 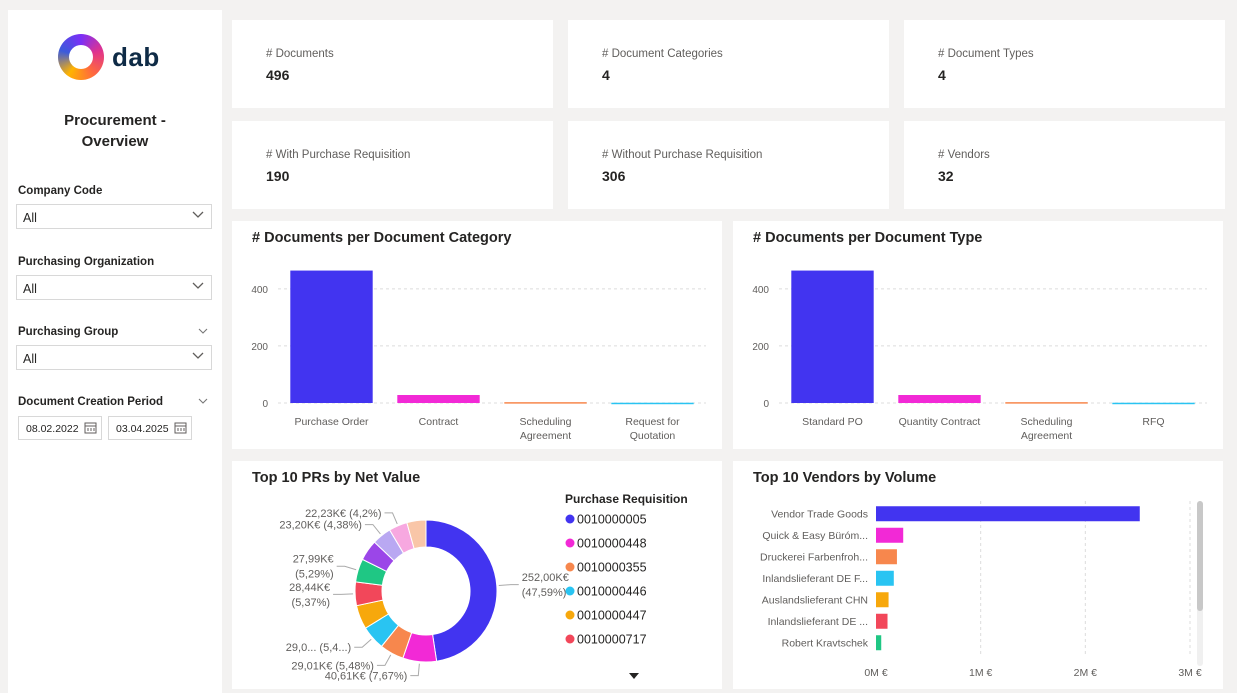 I want to click on x-tick-label: Quotation, so click(x=653, y=436).